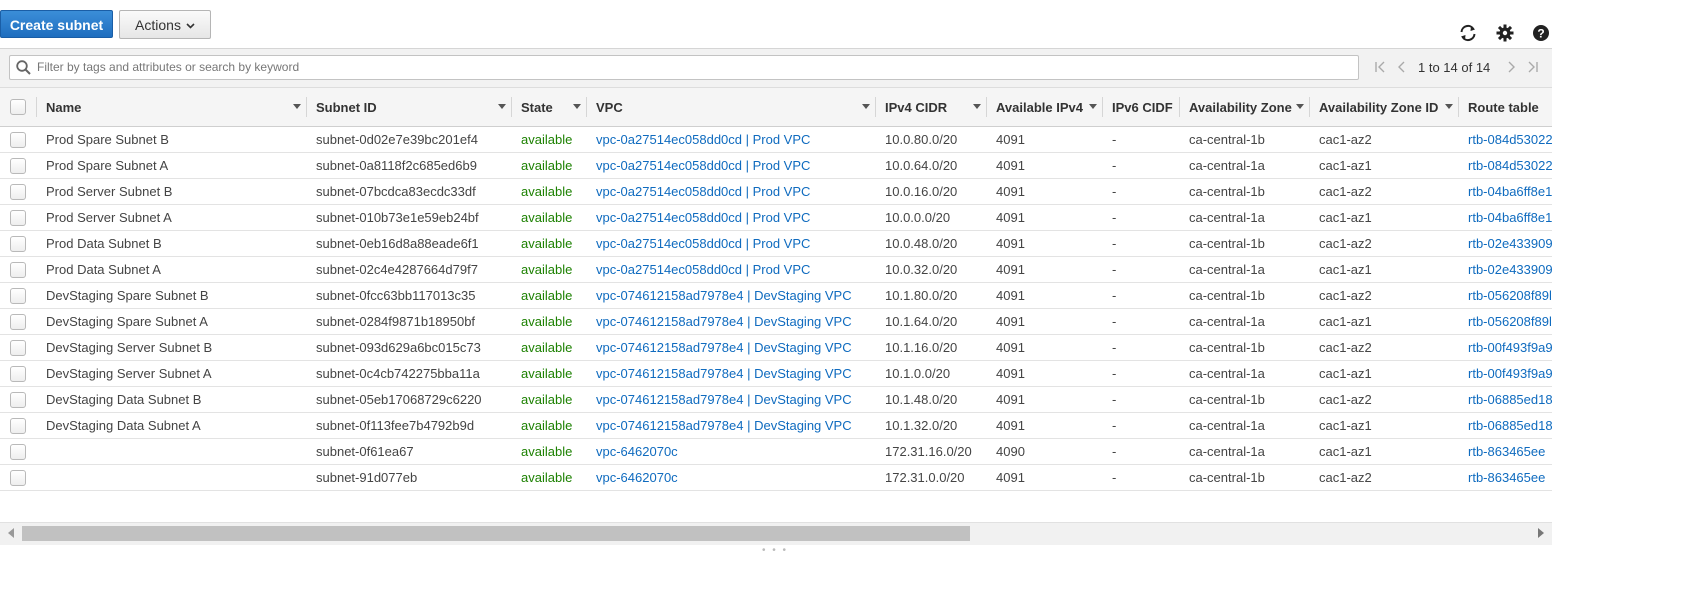 Image resolution: width=1691 pixels, height=599 pixels. I want to click on create-subnet-button: Create subnet, so click(56, 24).